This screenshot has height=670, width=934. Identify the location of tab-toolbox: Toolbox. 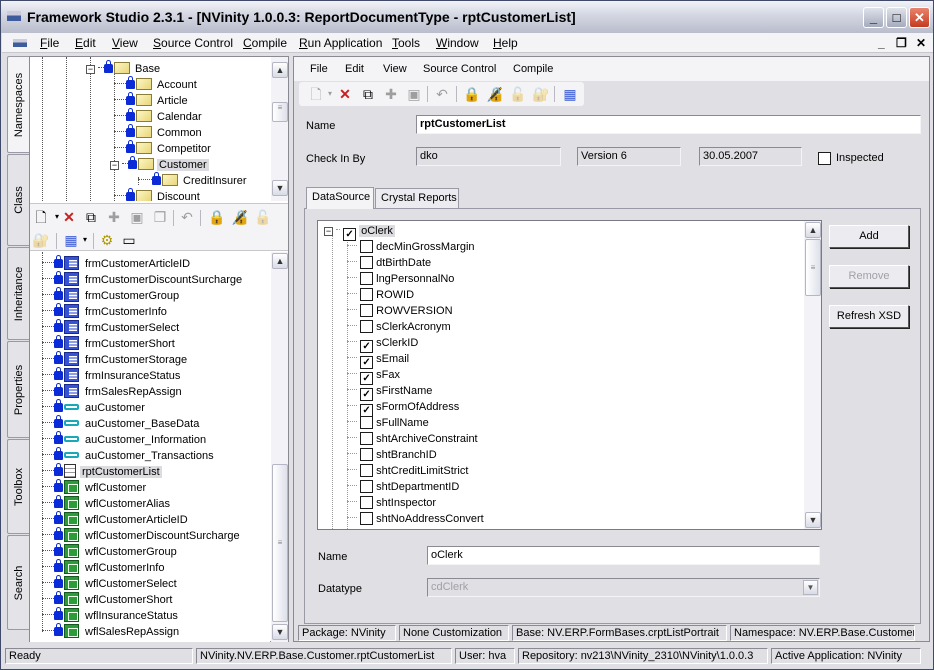
(18, 486).